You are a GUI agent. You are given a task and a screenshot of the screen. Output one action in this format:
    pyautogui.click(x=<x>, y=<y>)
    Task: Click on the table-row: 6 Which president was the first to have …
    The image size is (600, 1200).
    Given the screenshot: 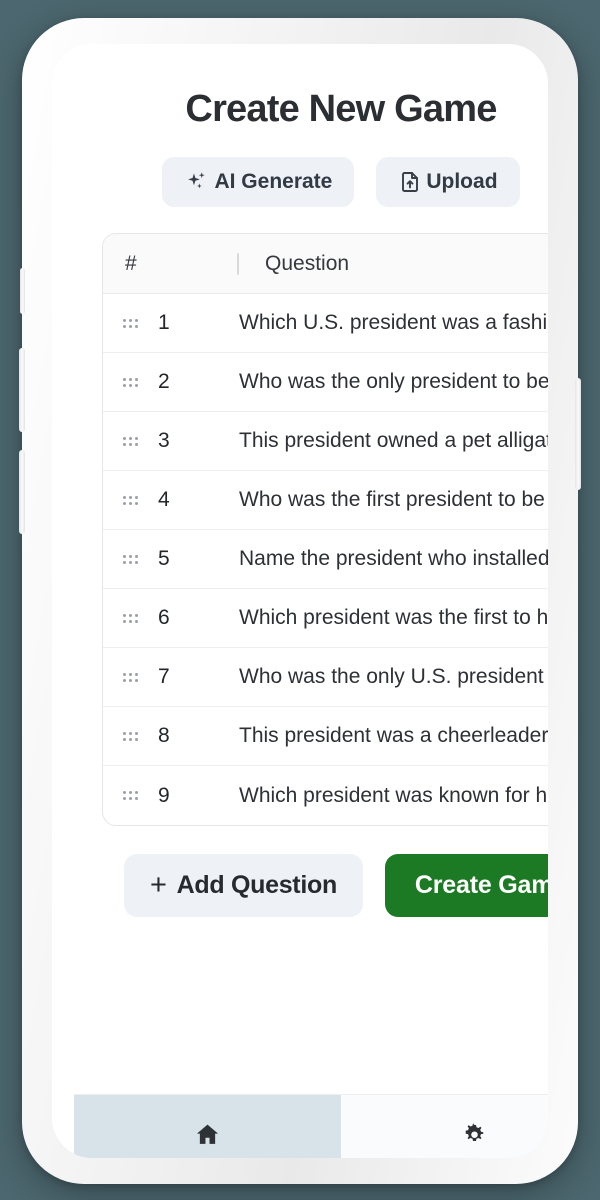 What is the action you would take?
    pyautogui.click(x=325, y=618)
    